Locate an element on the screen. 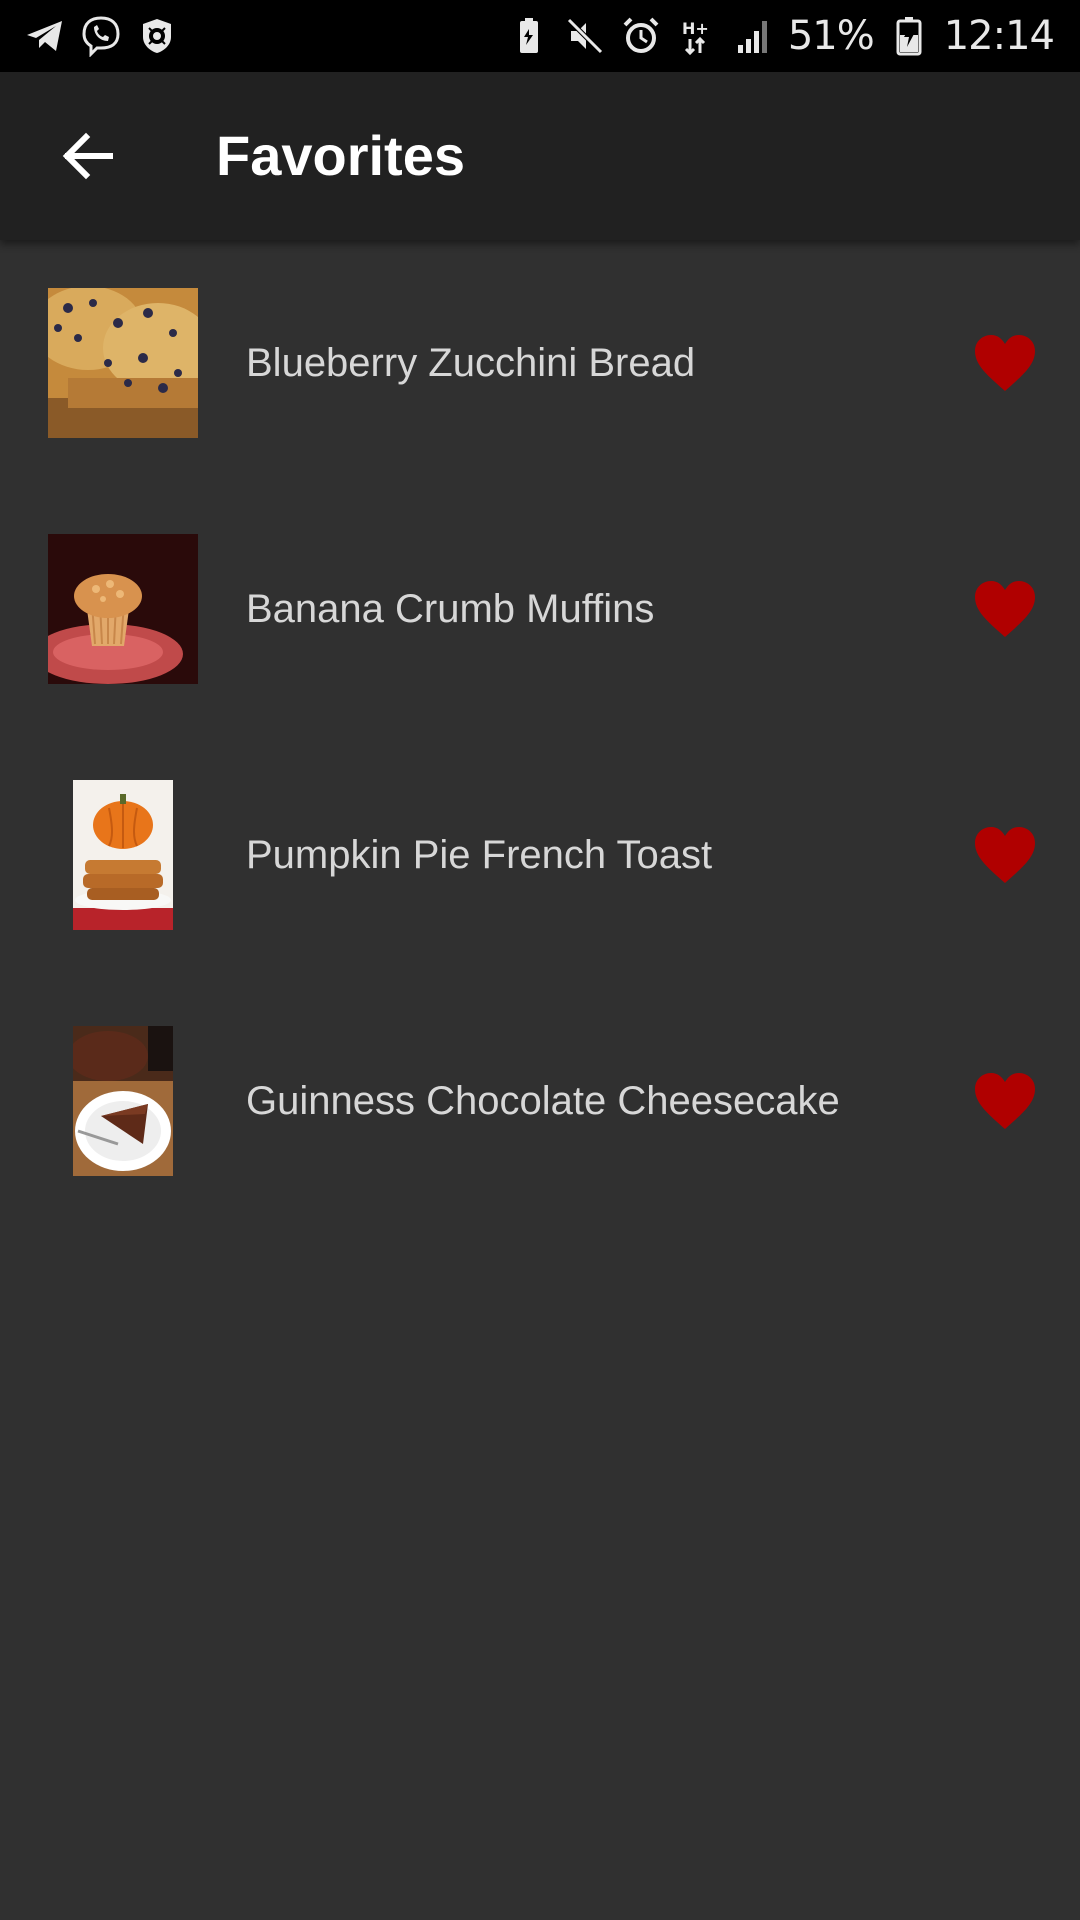 Image resolution: width=1080 pixels, height=1920 pixels. list-item: Blueberry Zucchini Bread is located at coordinates (540, 363).